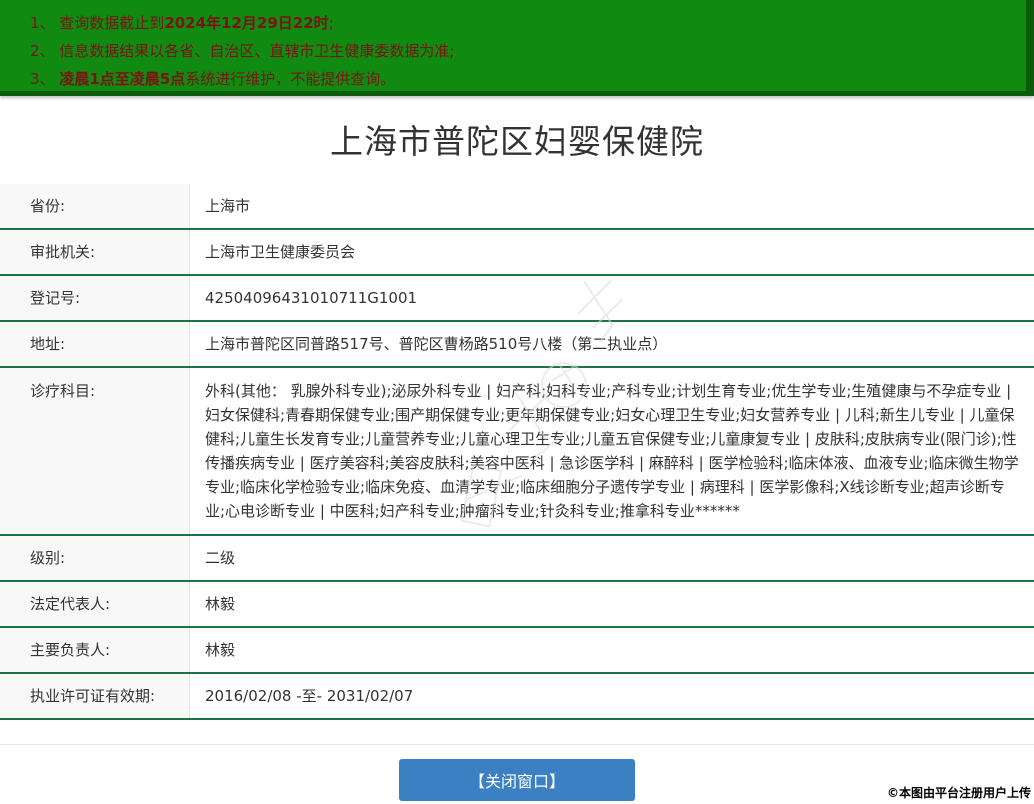 The width and height of the screenshot is (1034, 804). I want to click on field-value: 42504096431010711G1001, so click(311, 298).